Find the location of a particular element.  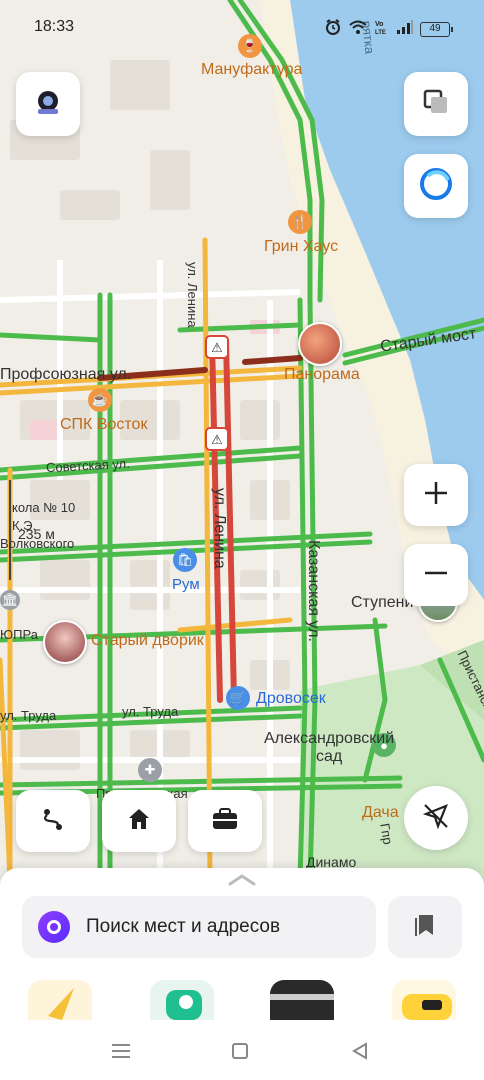

alice-logo-icon is located at coordinates (54, 927).